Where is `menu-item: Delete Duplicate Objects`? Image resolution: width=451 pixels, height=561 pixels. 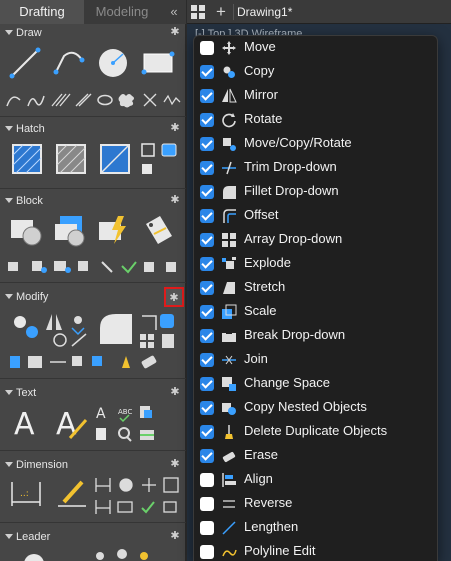 menu-item: Delete Duplicate Objects is located at coordinates (315, 432).